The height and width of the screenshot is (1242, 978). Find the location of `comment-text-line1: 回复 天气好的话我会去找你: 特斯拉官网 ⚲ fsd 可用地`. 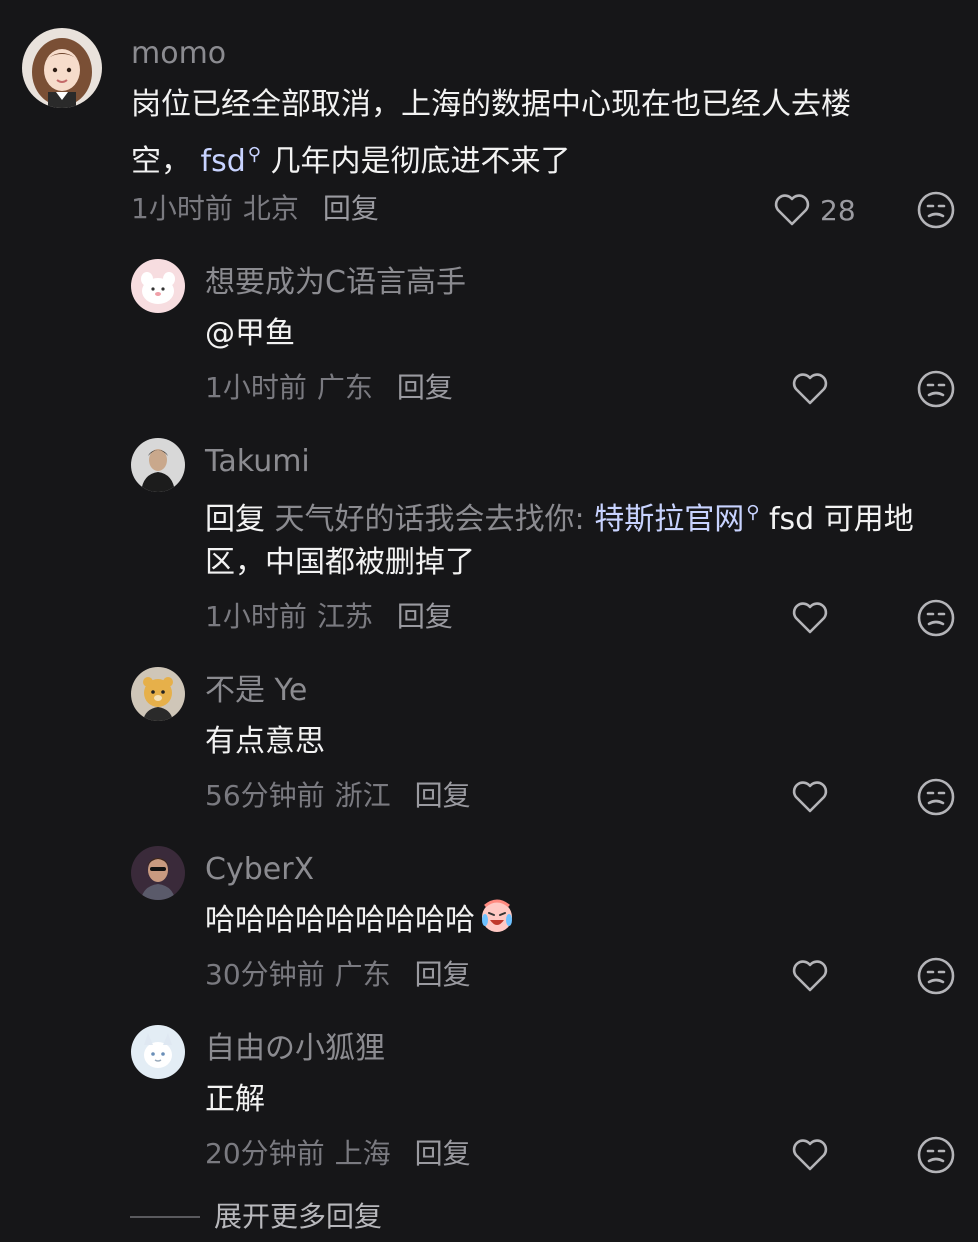

comment-text-line1: 回复 天气好的话我会去找你: 特斯拉官网 ⚲ fsd 可用地 is located at coordinates (559, 516).